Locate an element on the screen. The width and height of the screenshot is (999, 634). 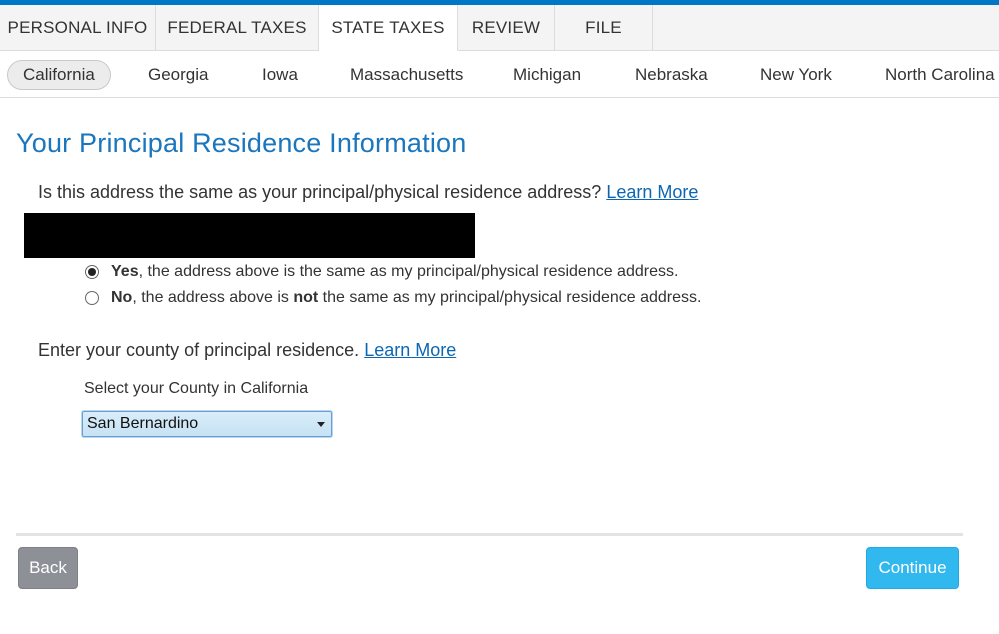
state-tab-massachusetts: Massachusetts is located at coordinates (406, 75).